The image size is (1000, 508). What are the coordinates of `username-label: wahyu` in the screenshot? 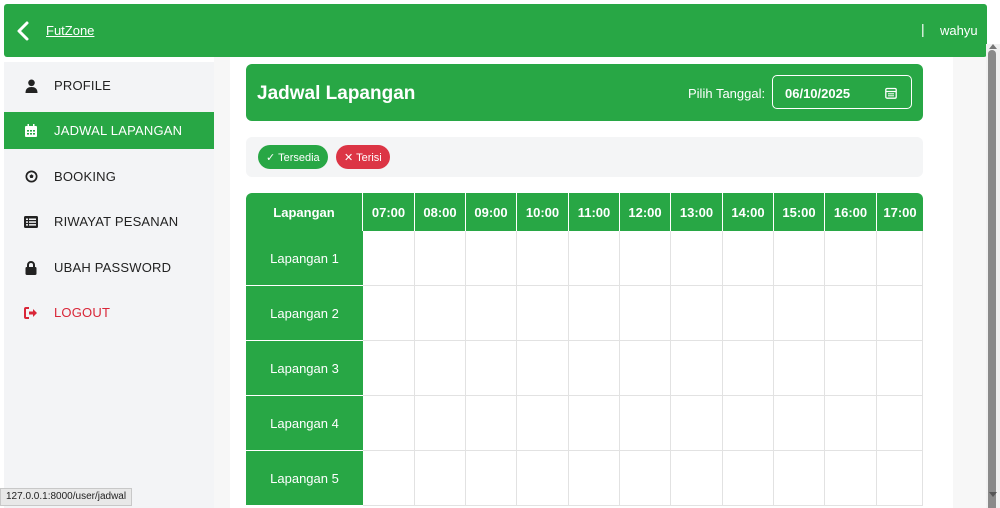 It's located at (959, 30).